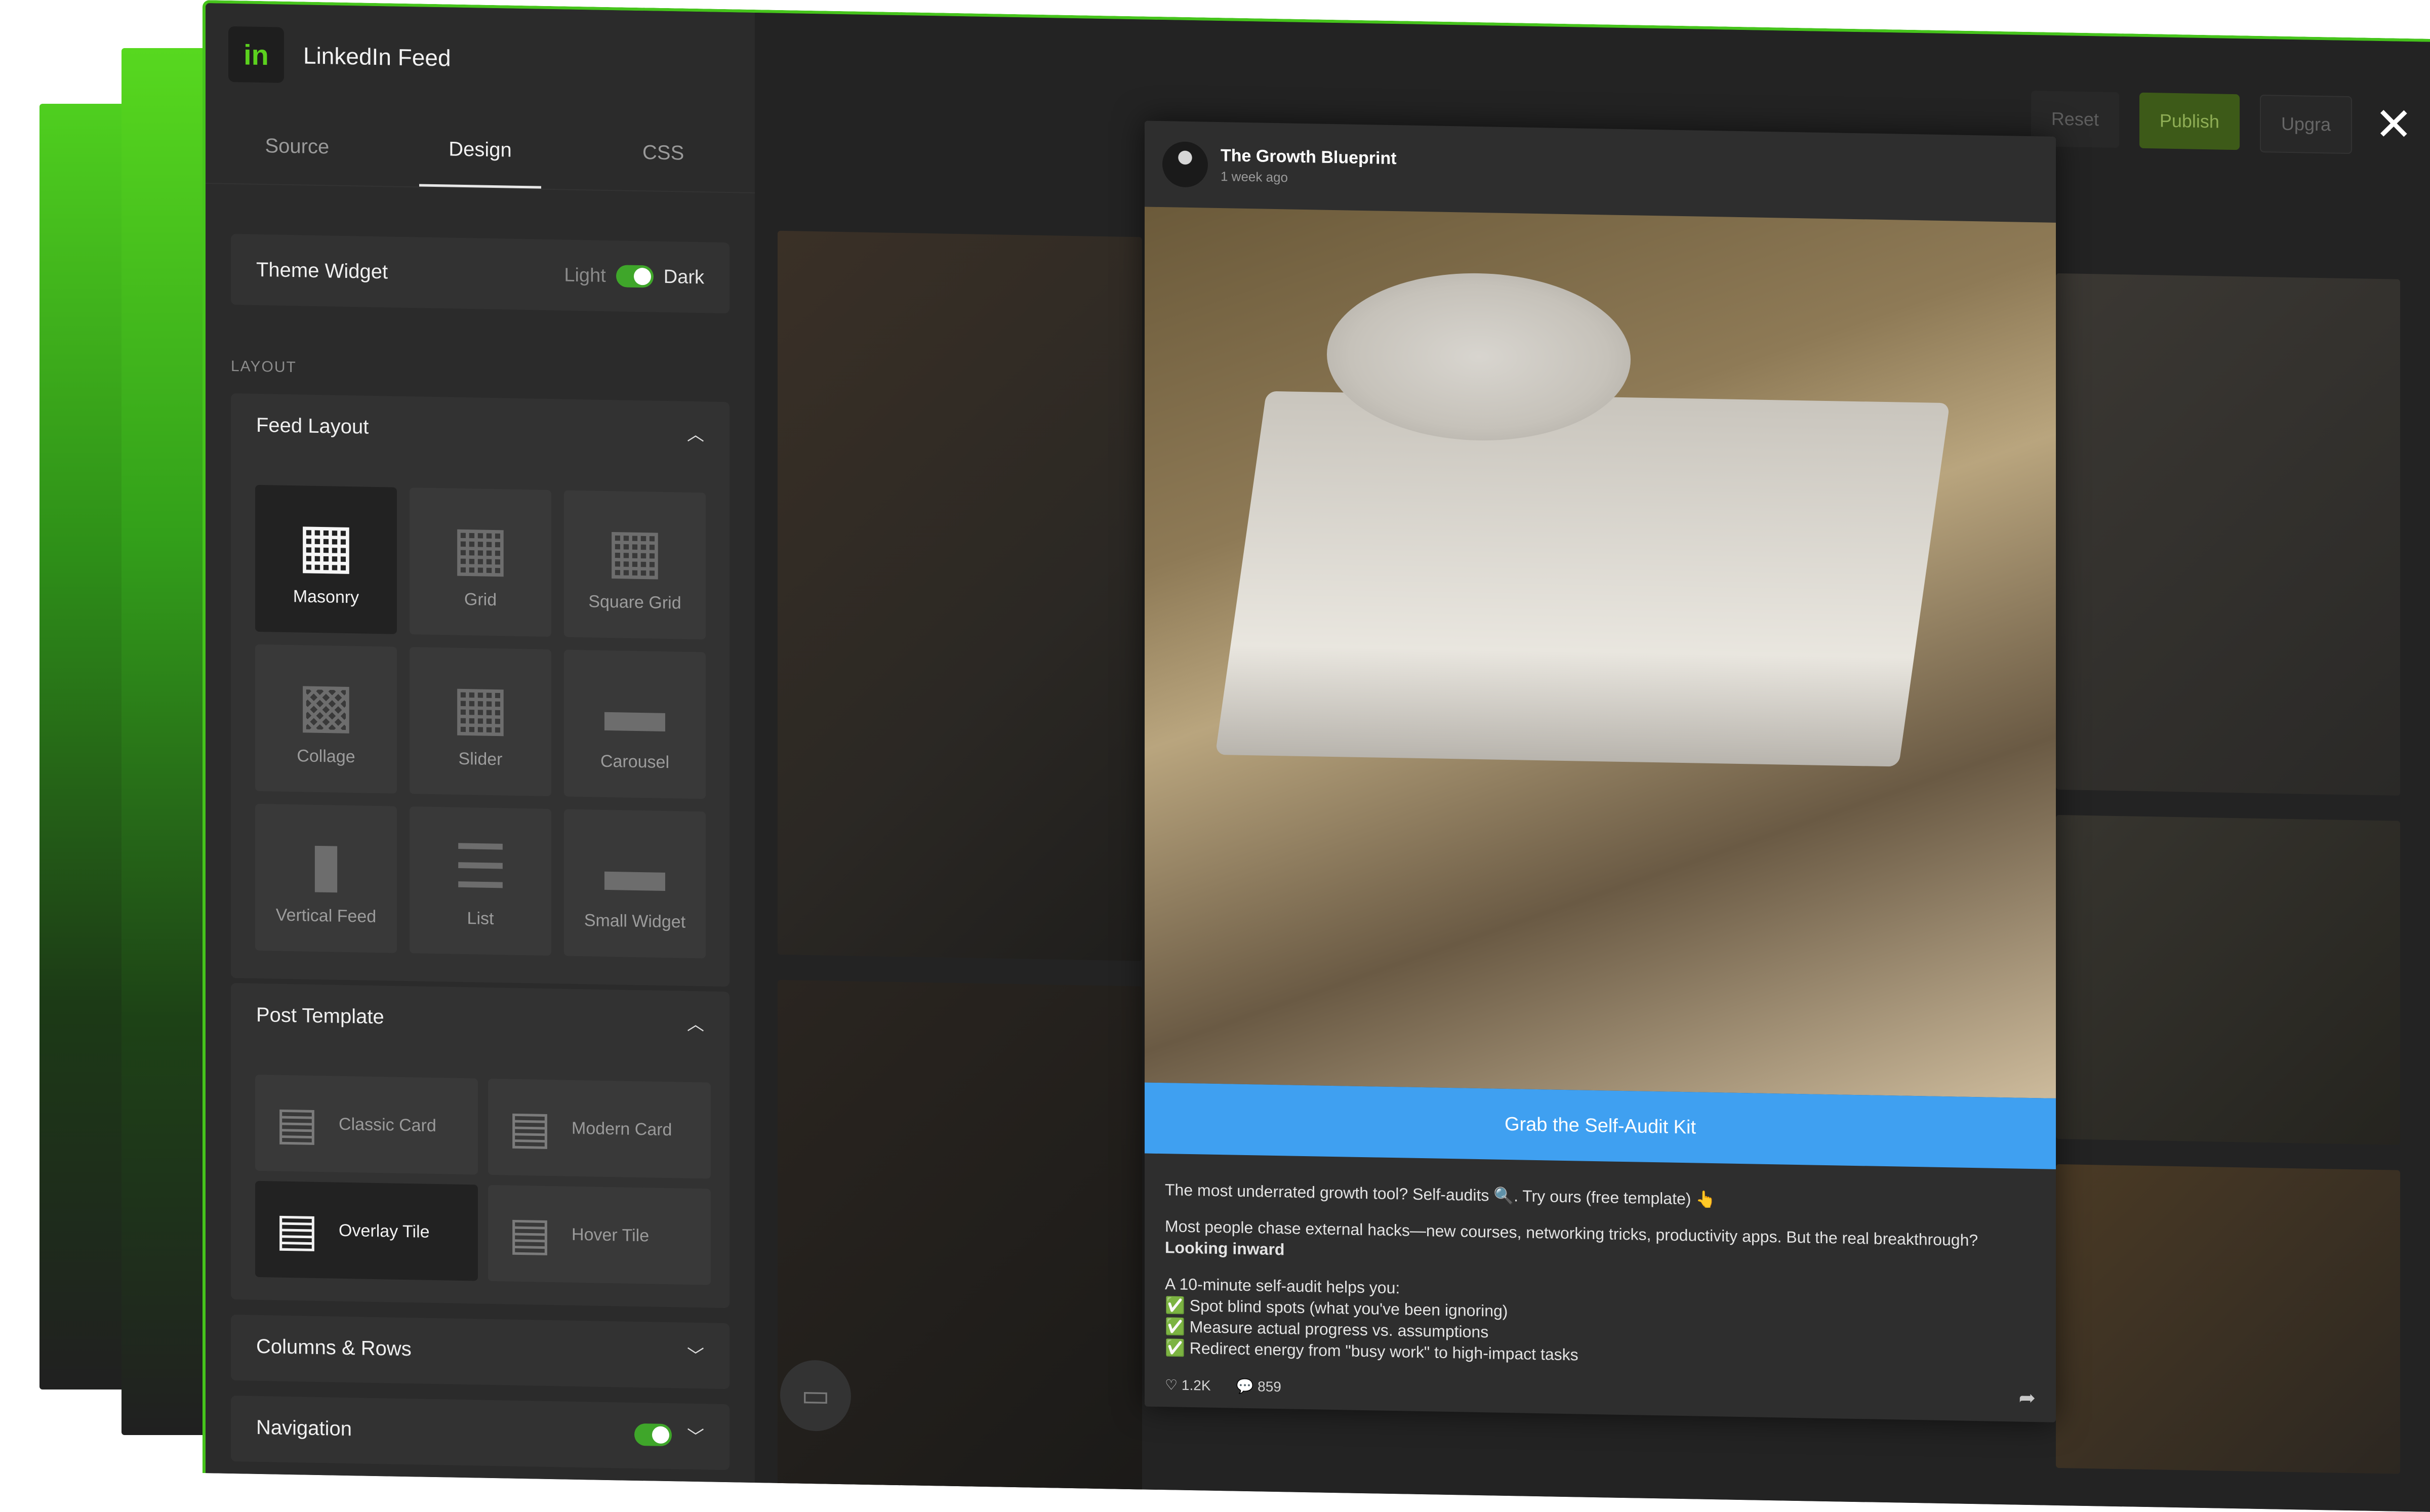  I want to click on comment-icon: 💬, so click(1247, 1386).